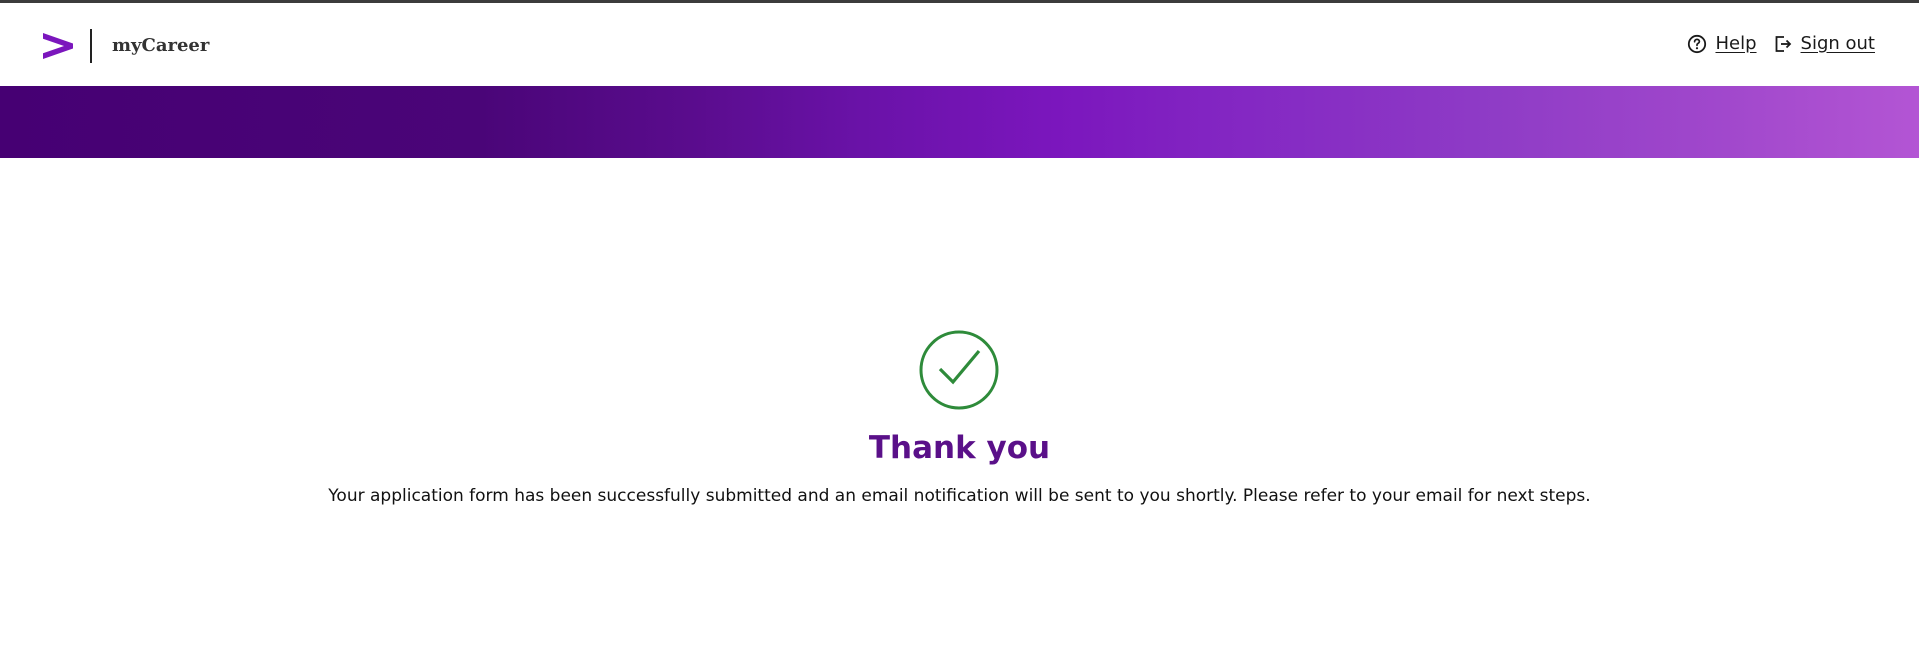  What do you see at coordinates (959, 448) in the screenshot?
I see `confirmation-title: Thank you` at bounding box center [959, 448].